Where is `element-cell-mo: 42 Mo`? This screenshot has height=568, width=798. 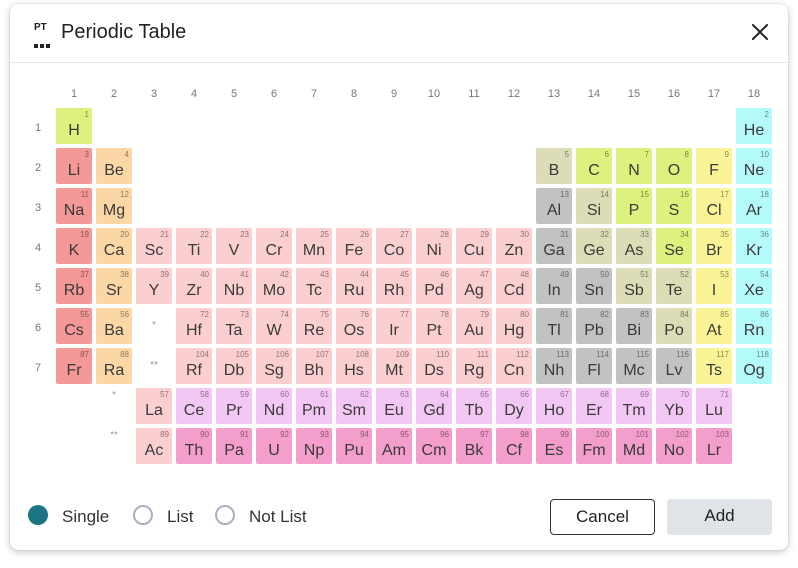
element-cell-mo: 42 Mo is located at coordinates (274, 286).